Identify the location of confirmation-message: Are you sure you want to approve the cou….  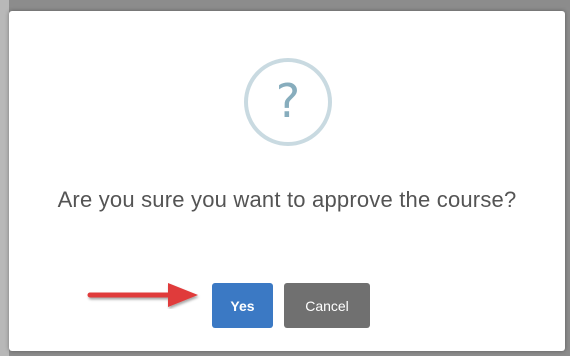
(287, 199).